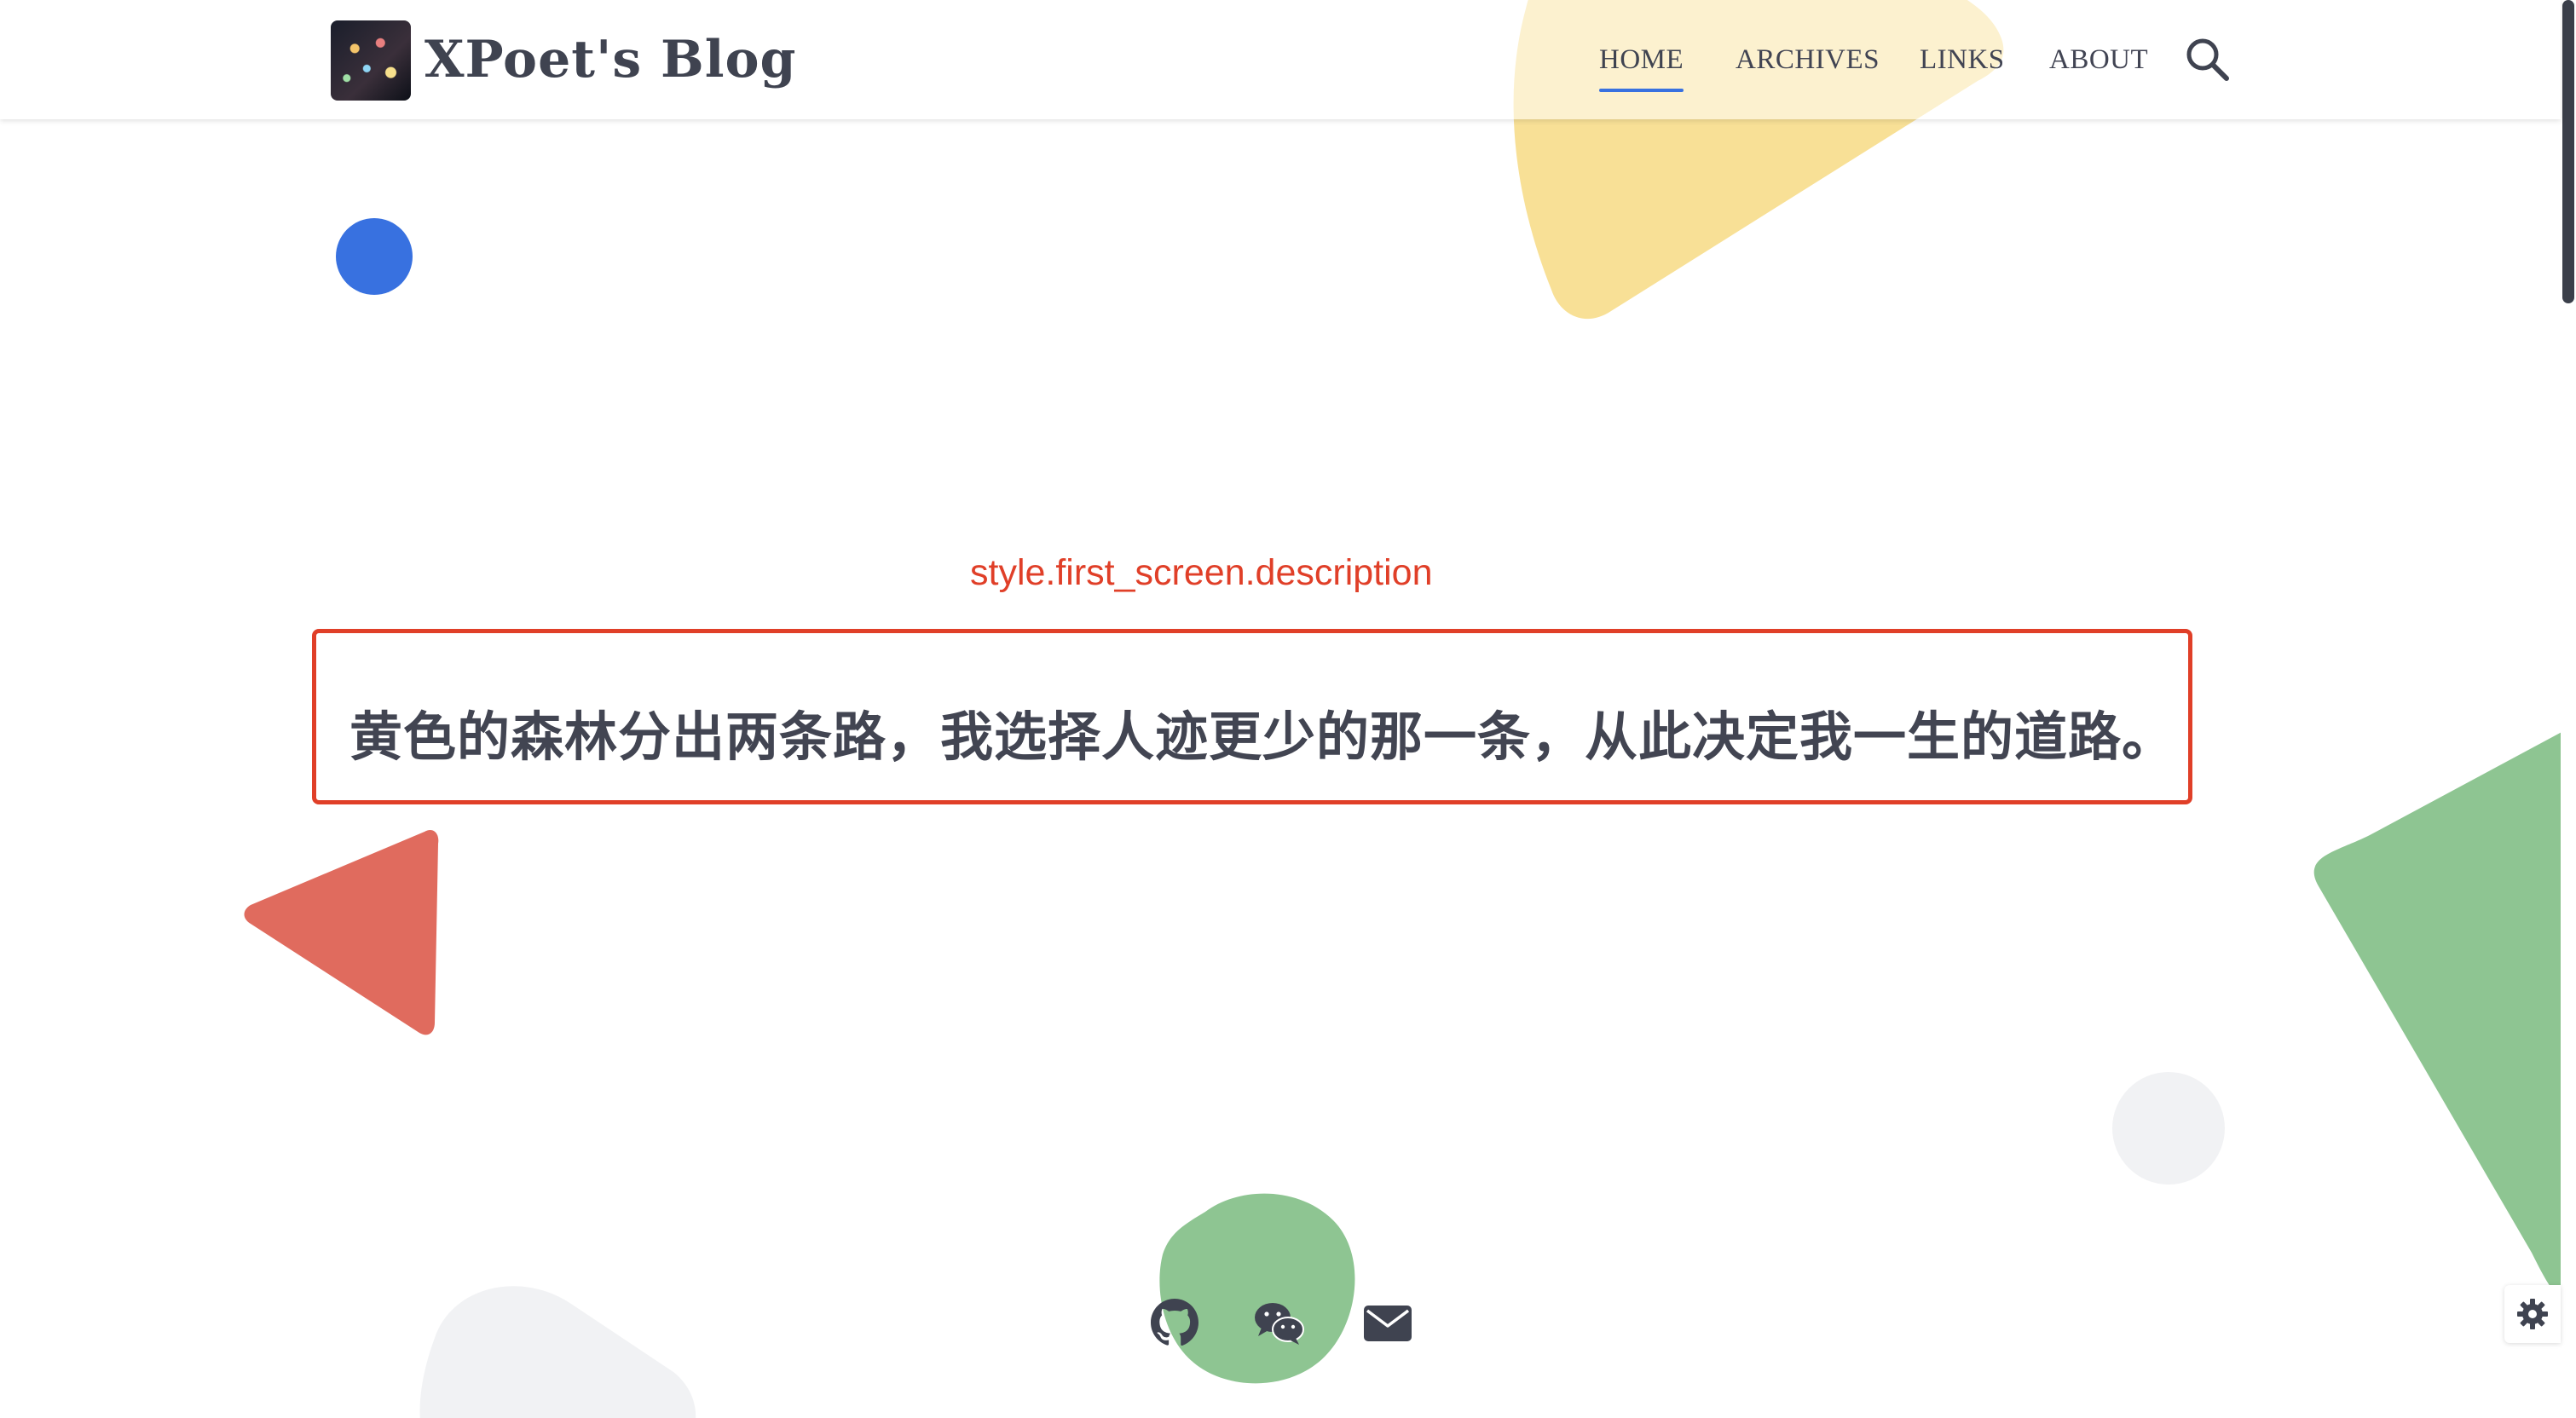 The image size is (2576, 1418). I want to click on wechat-icon, so click(1278, 1322).